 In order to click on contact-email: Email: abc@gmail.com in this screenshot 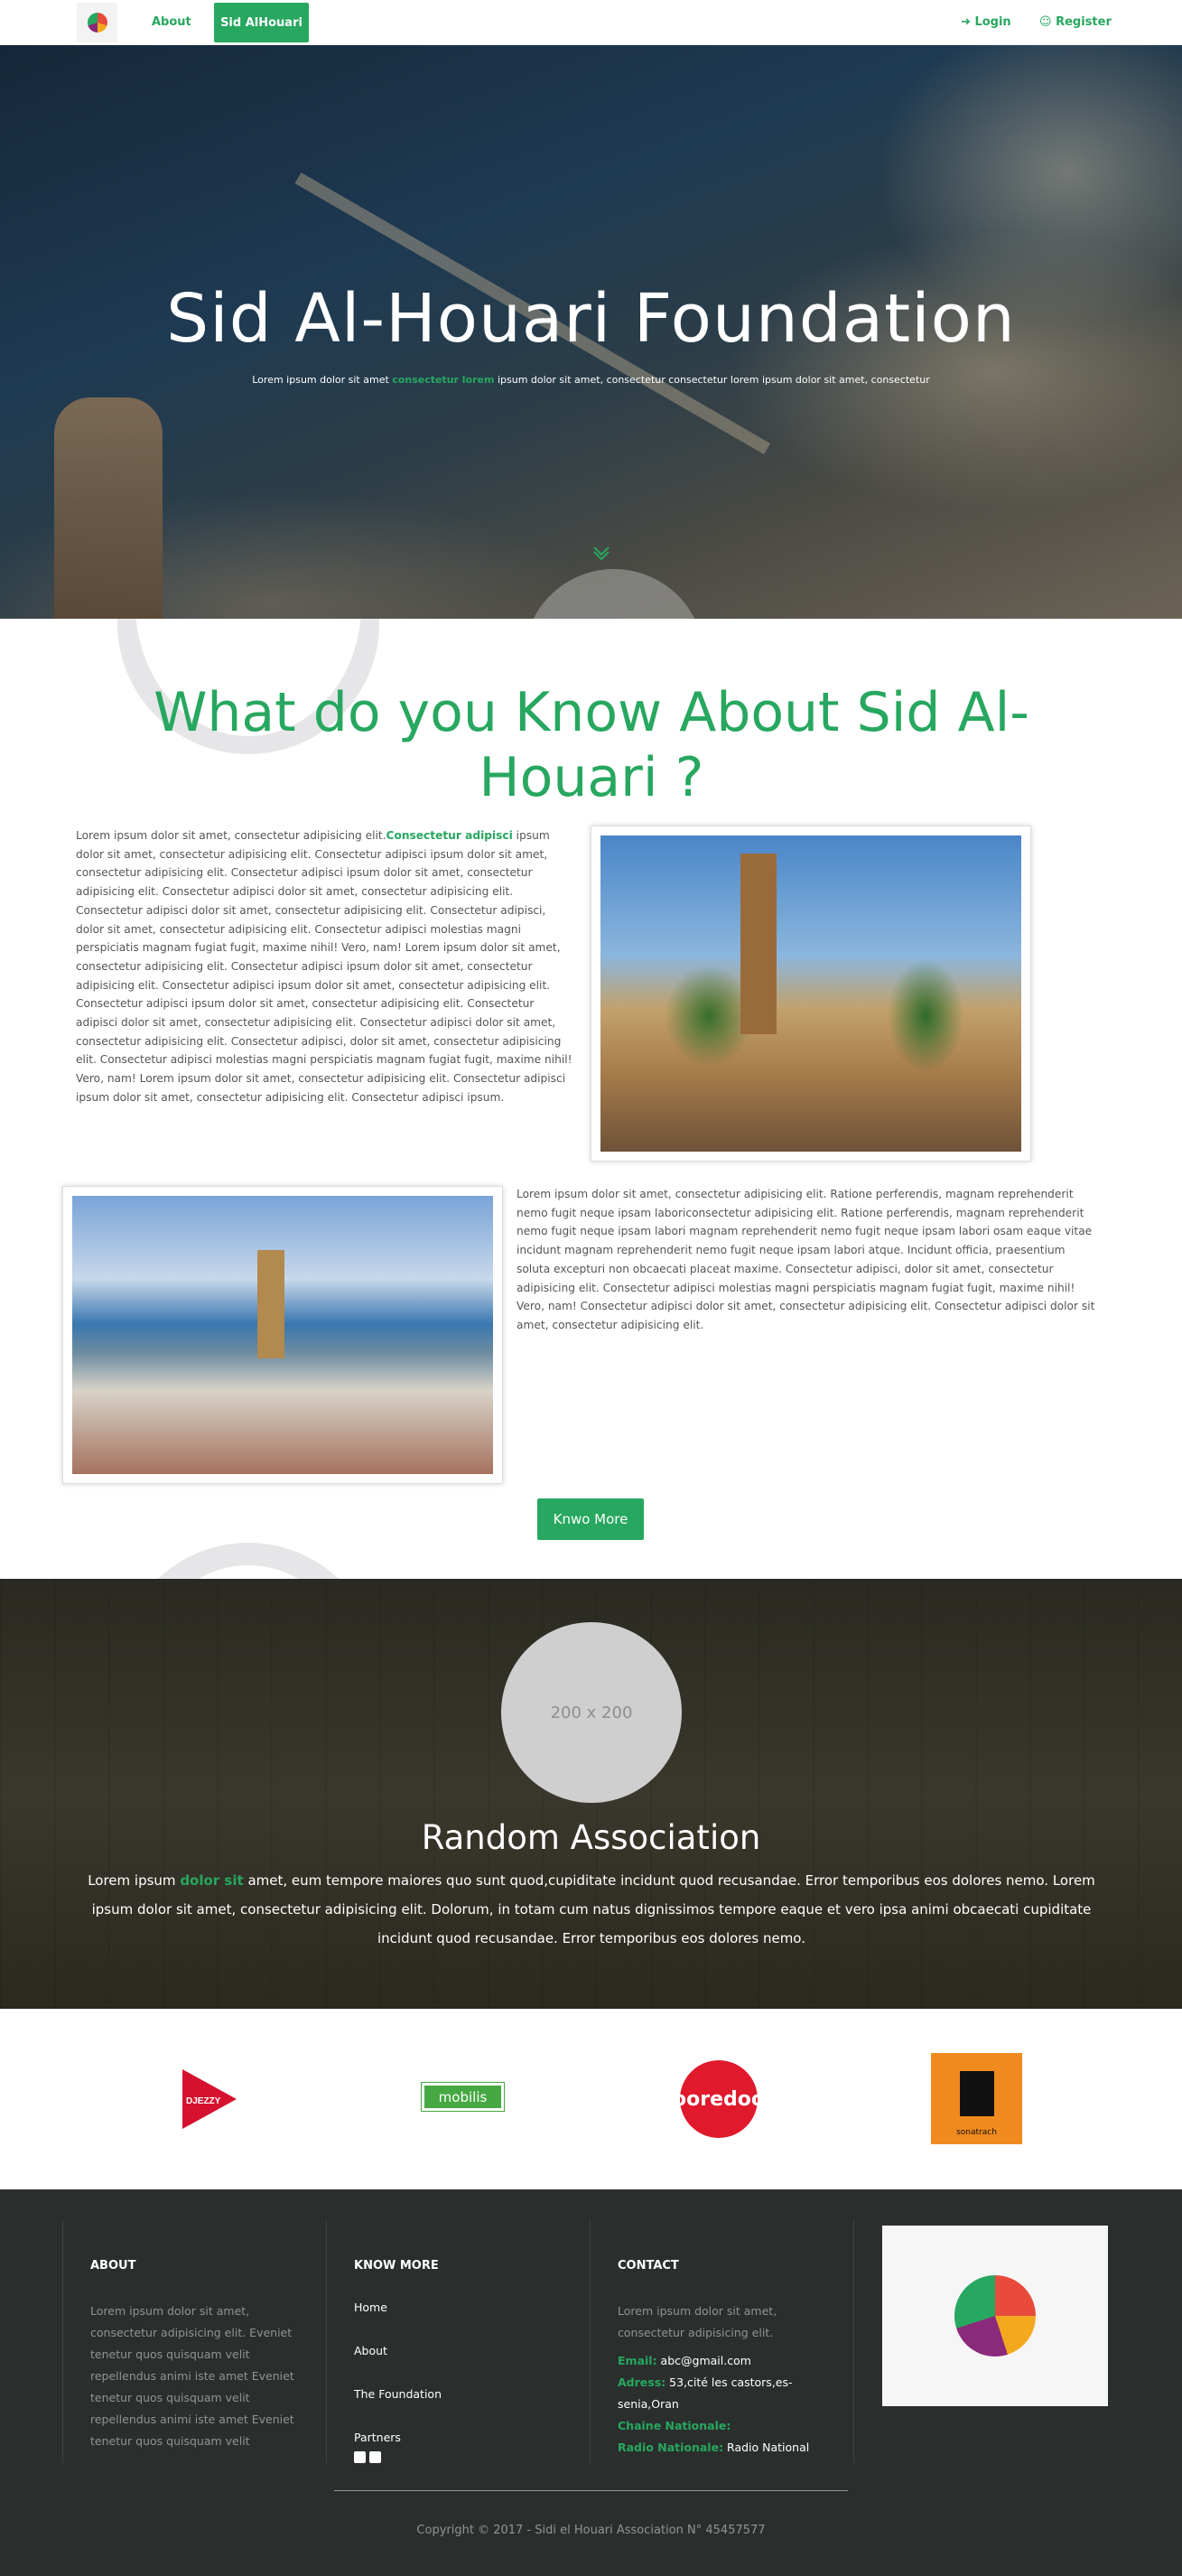, I will do `click(726, 2361)`.